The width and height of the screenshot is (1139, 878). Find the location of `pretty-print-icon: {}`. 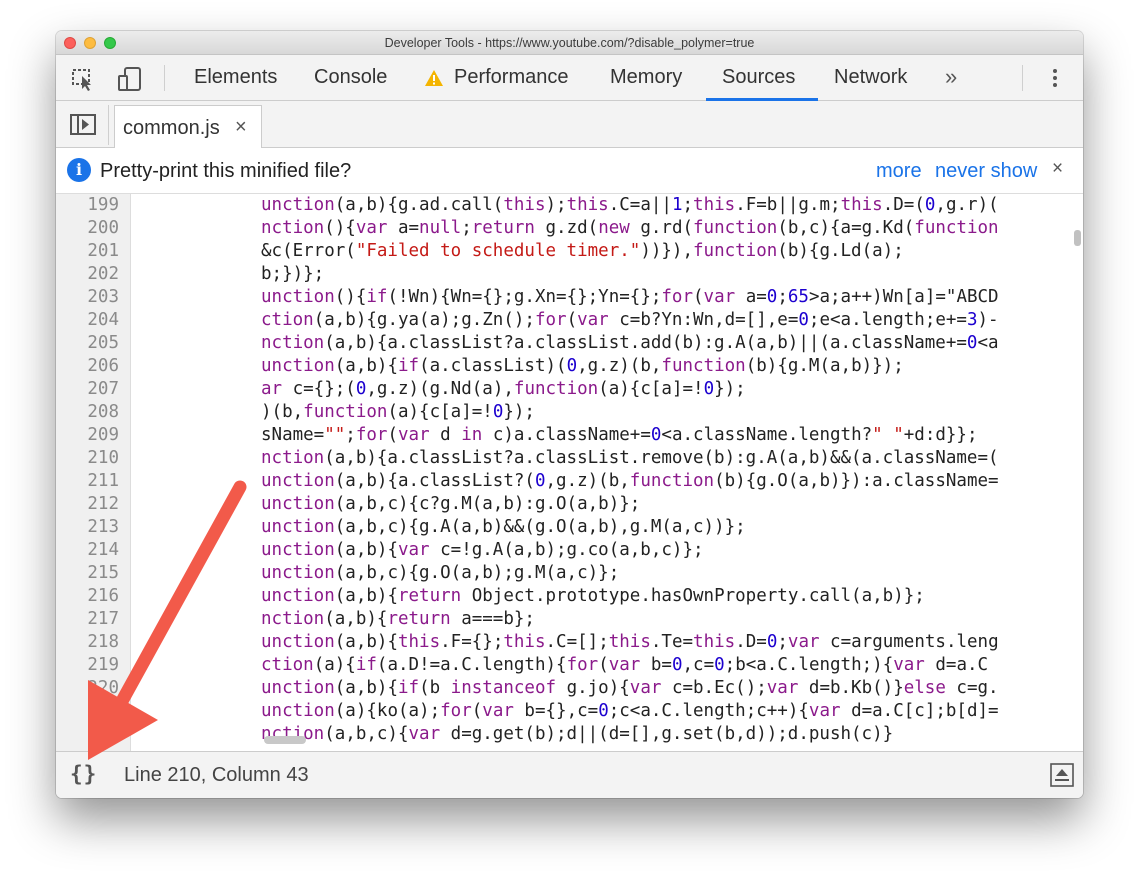

pretty-print-icon: {} is located at coordinates (83, 774).